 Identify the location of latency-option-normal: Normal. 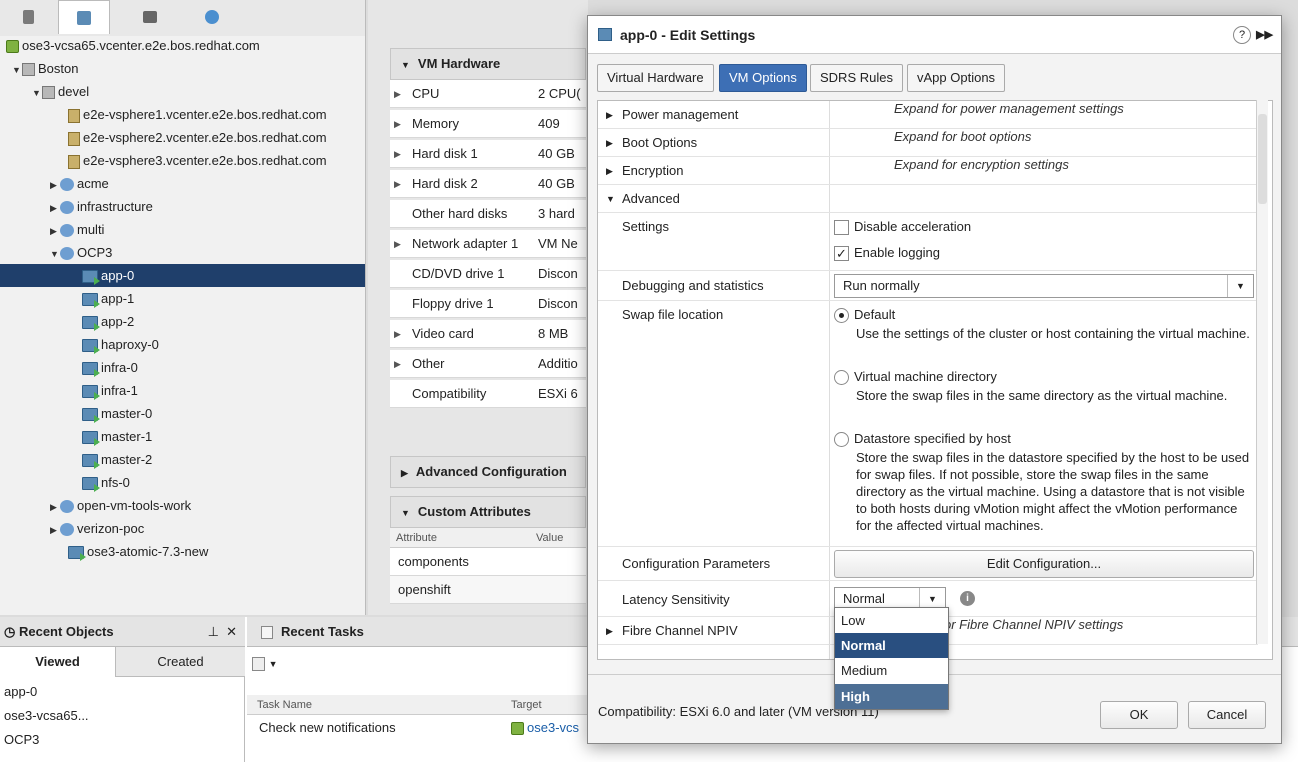
(891, 645).